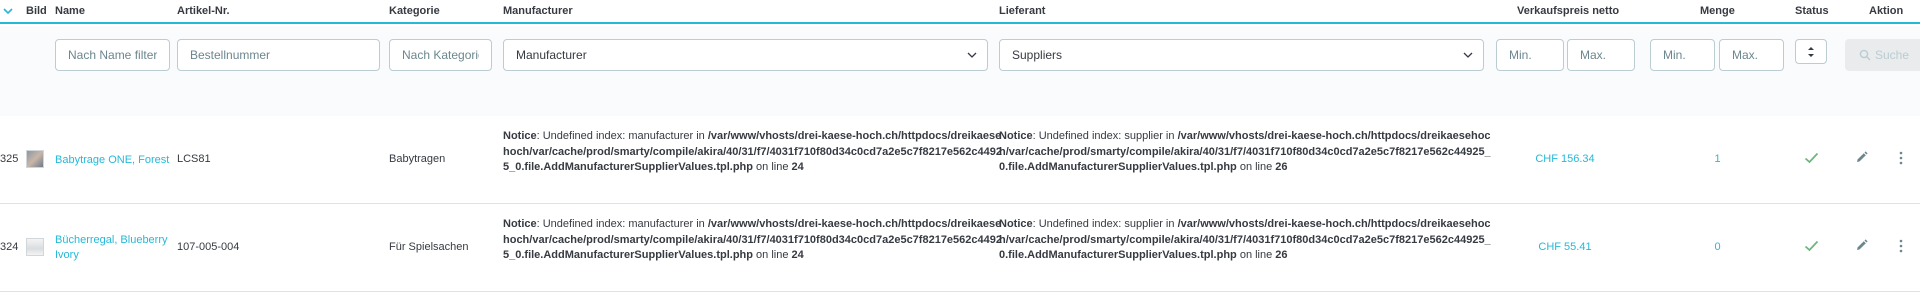 The image size is (1920, 301). I want to click on qty-max-input, so click(1751, 55).